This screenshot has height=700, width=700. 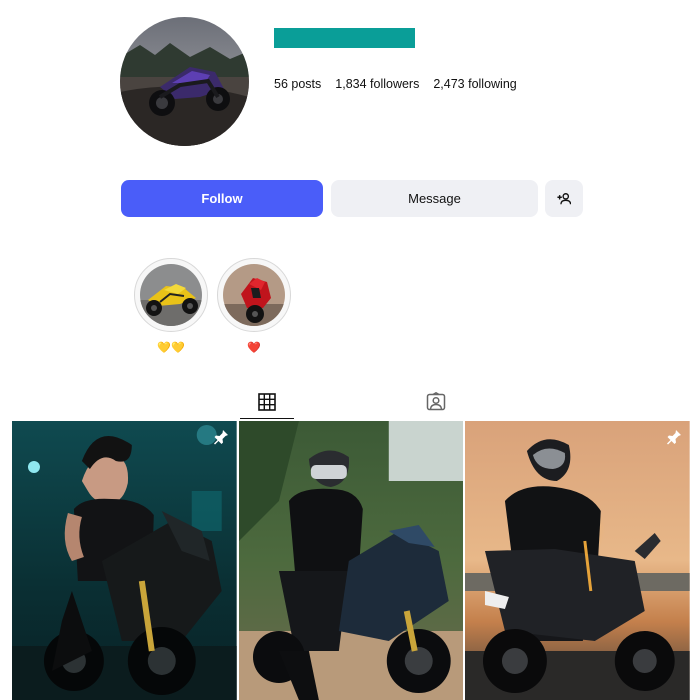 I want to click on profile-avatar, so click(x=184, y=81).